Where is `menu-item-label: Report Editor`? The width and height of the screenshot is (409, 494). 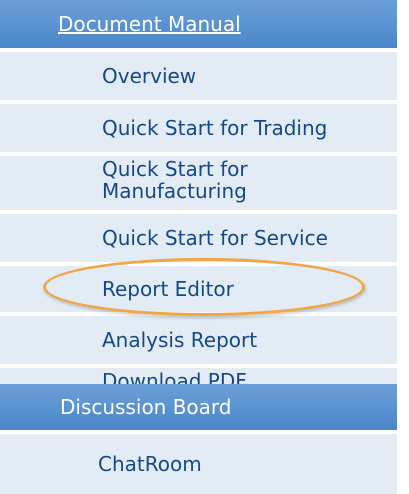 menu-item-label: Report Editor is located at coordinates (168, 289).